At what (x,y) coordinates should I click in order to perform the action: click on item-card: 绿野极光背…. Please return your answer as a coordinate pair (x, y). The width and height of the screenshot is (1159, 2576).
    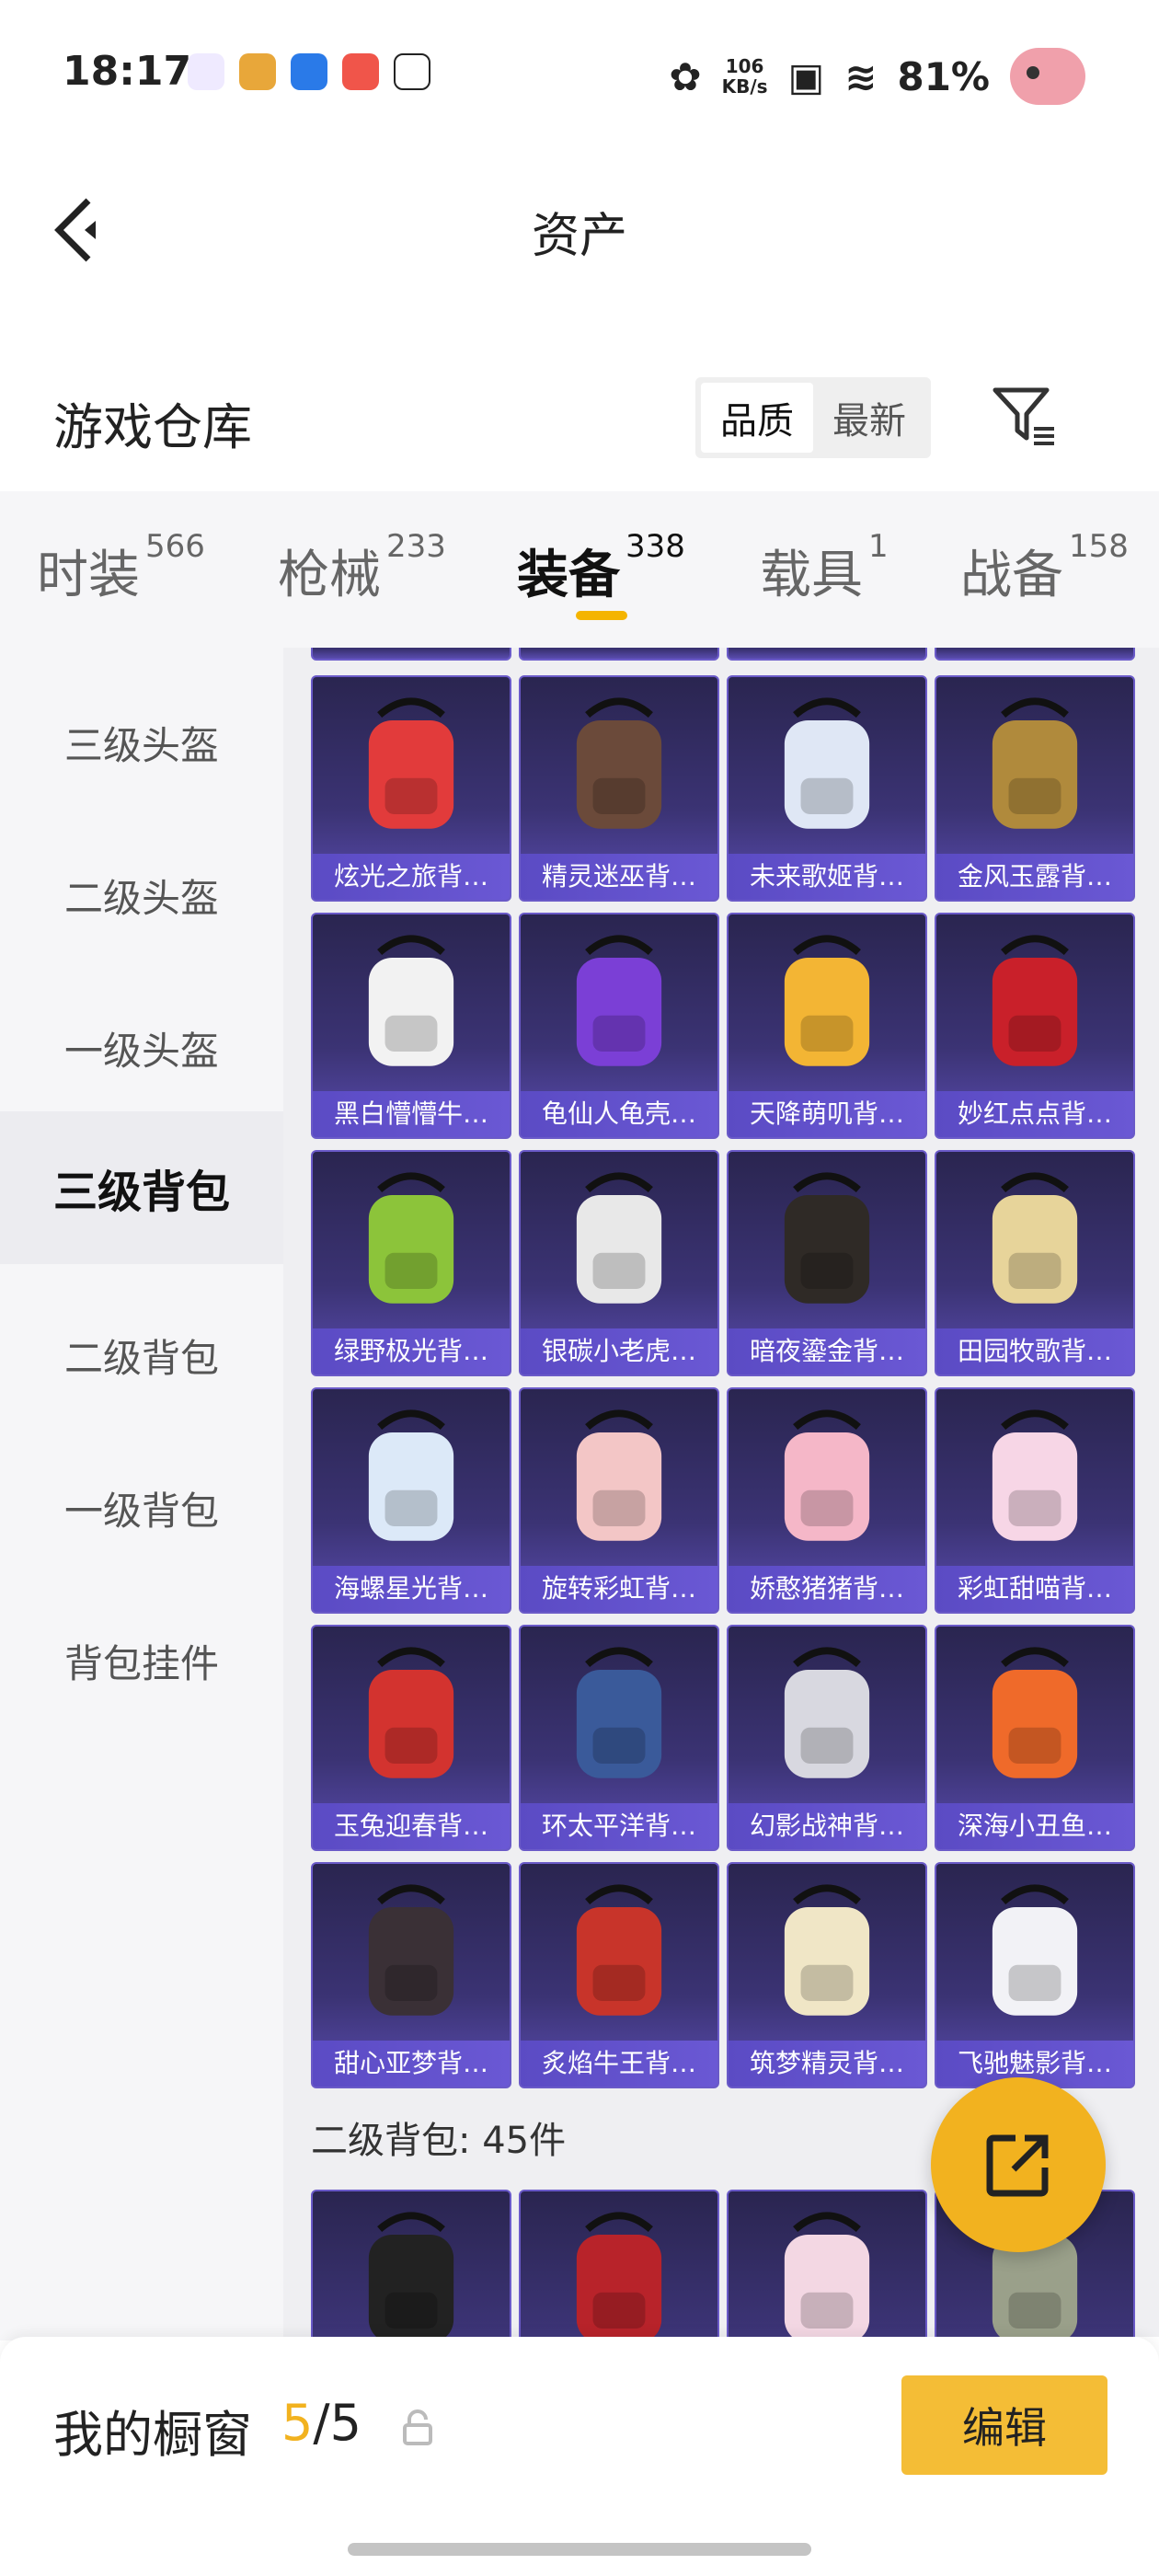
    Looking at the image, I should click on (411, 1263).